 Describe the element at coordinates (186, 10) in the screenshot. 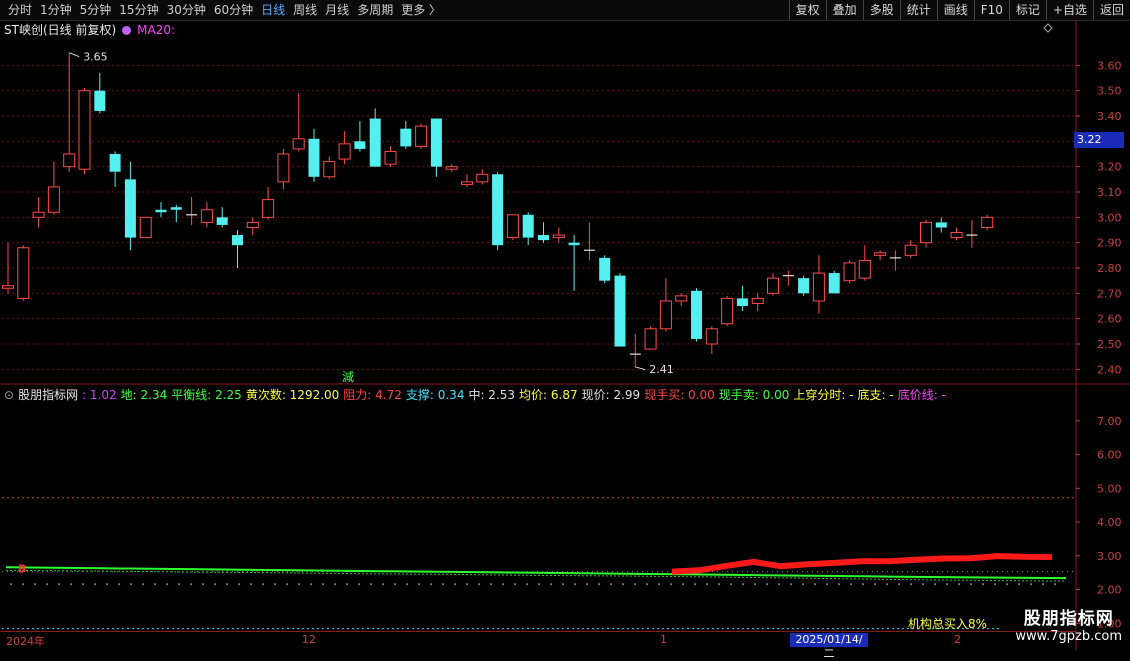

I see `period-tab-4: 30分钟` at that location.